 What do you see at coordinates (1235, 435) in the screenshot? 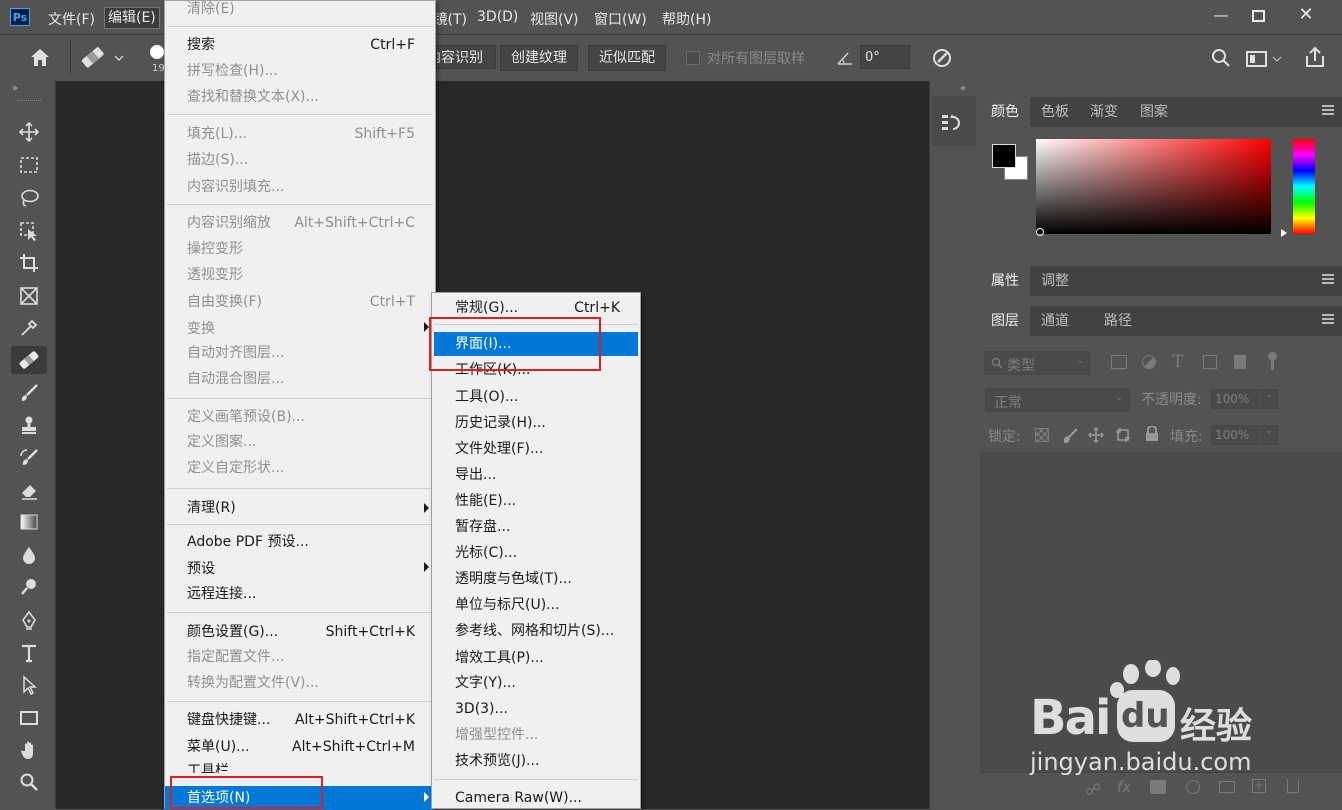
I see `fill-input: 100%` at bounding box center [1235, 435].